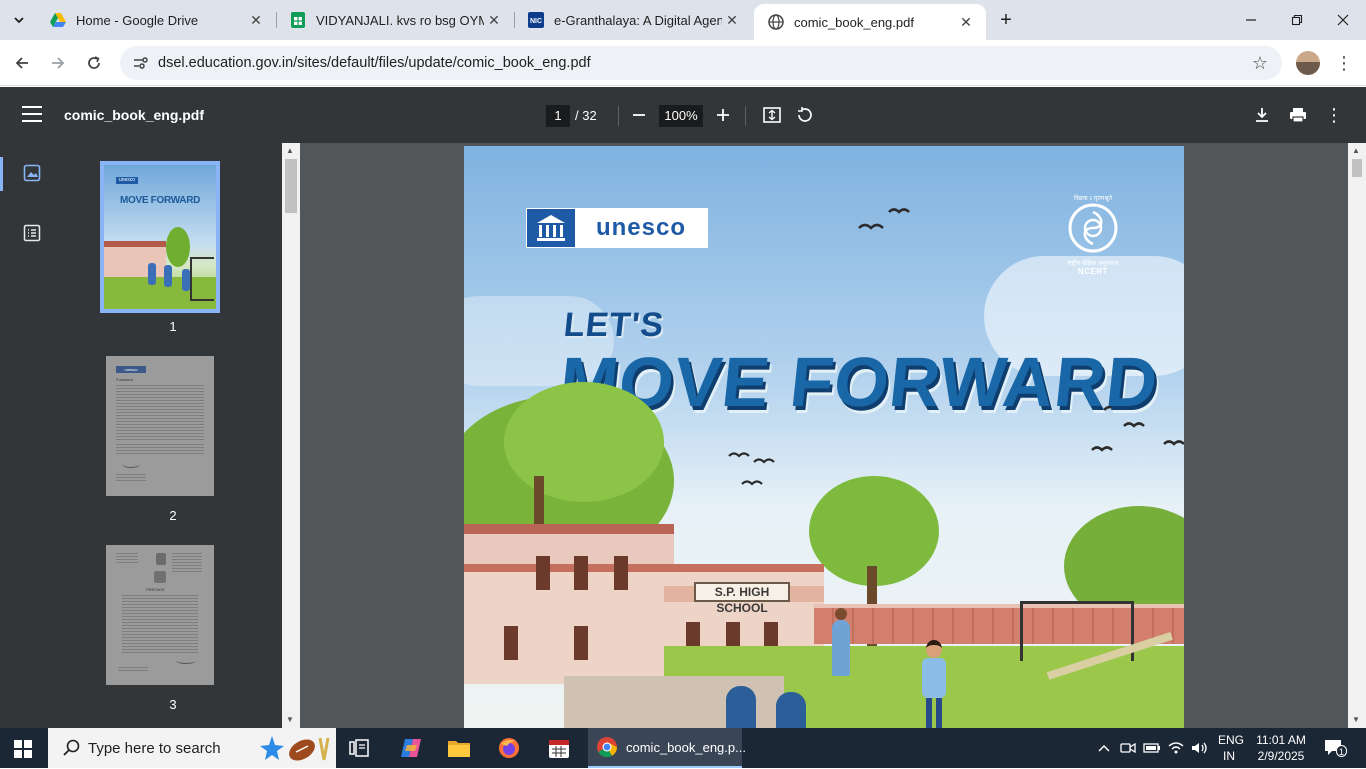 This screenshot has height=769, width=1366. Describe the element at coordinates (298, 20) in the screenshot. I see `google-sheets-icon` at that location.